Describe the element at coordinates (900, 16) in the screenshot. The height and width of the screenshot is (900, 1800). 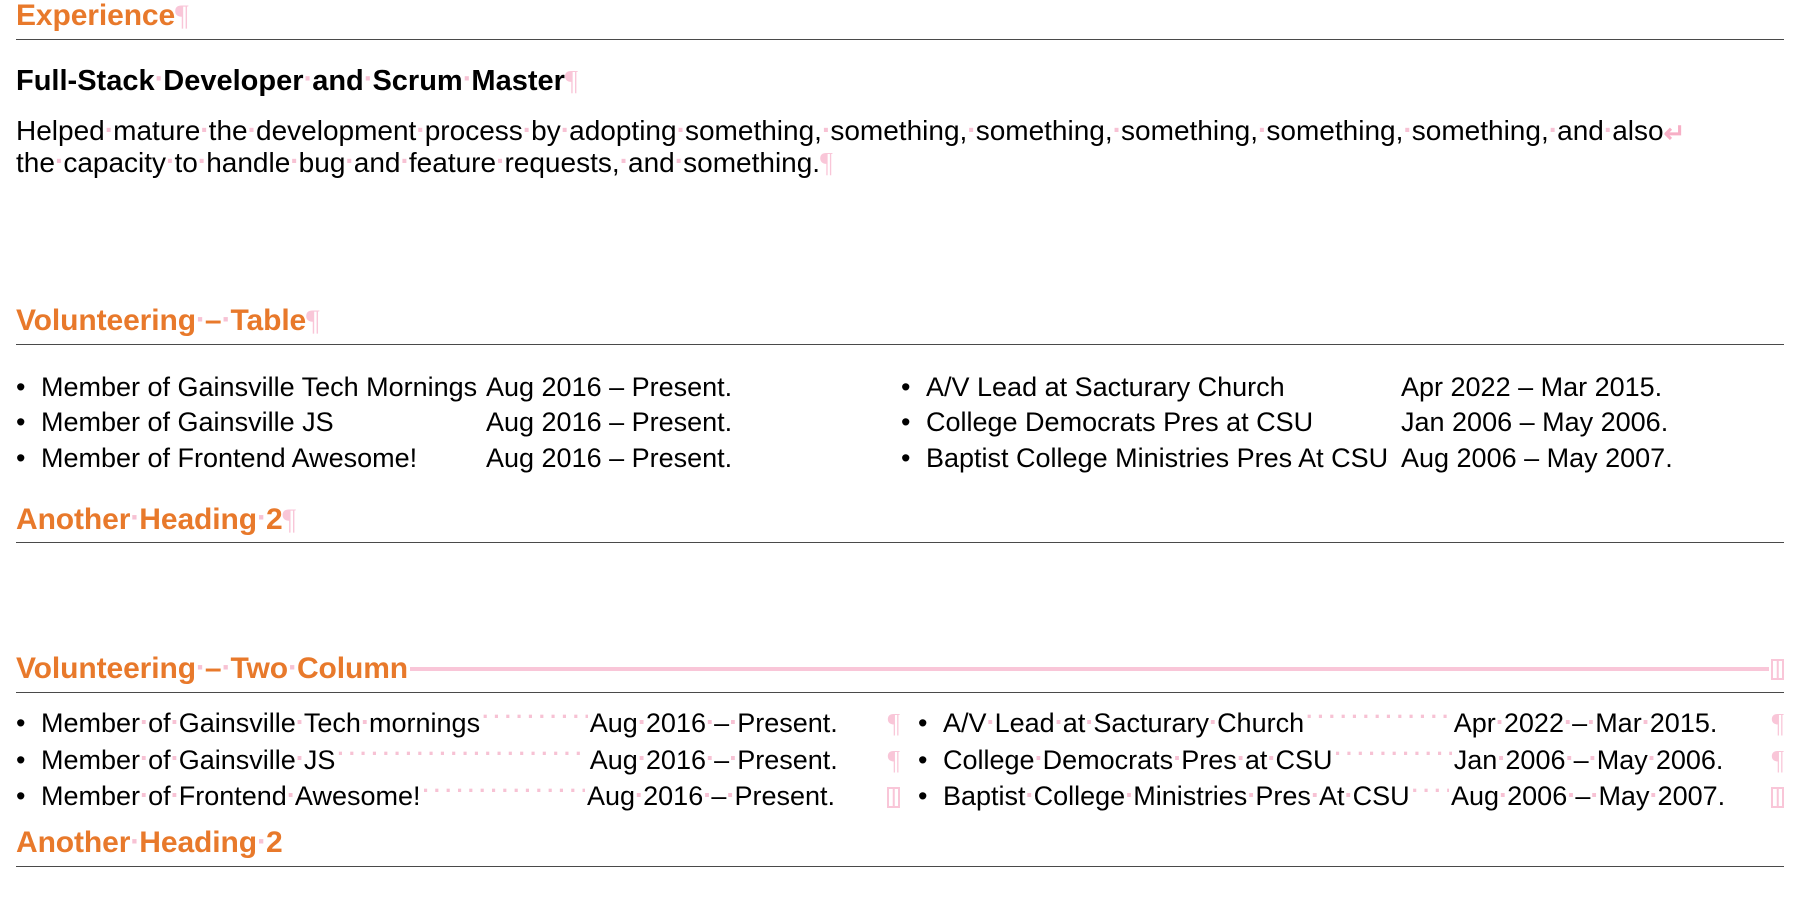
I see `heading-experience: Experience¶` at that location.